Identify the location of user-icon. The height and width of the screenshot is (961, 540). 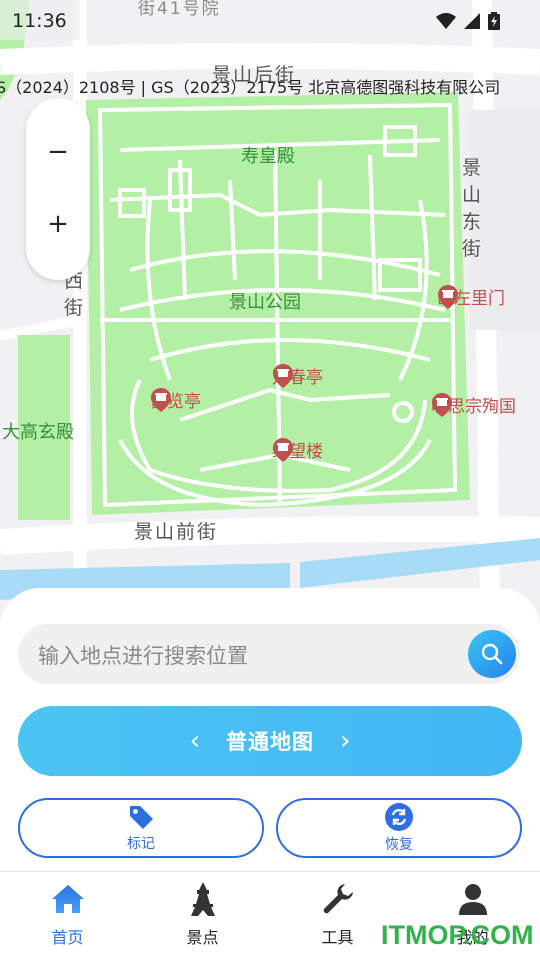
(472, 899).